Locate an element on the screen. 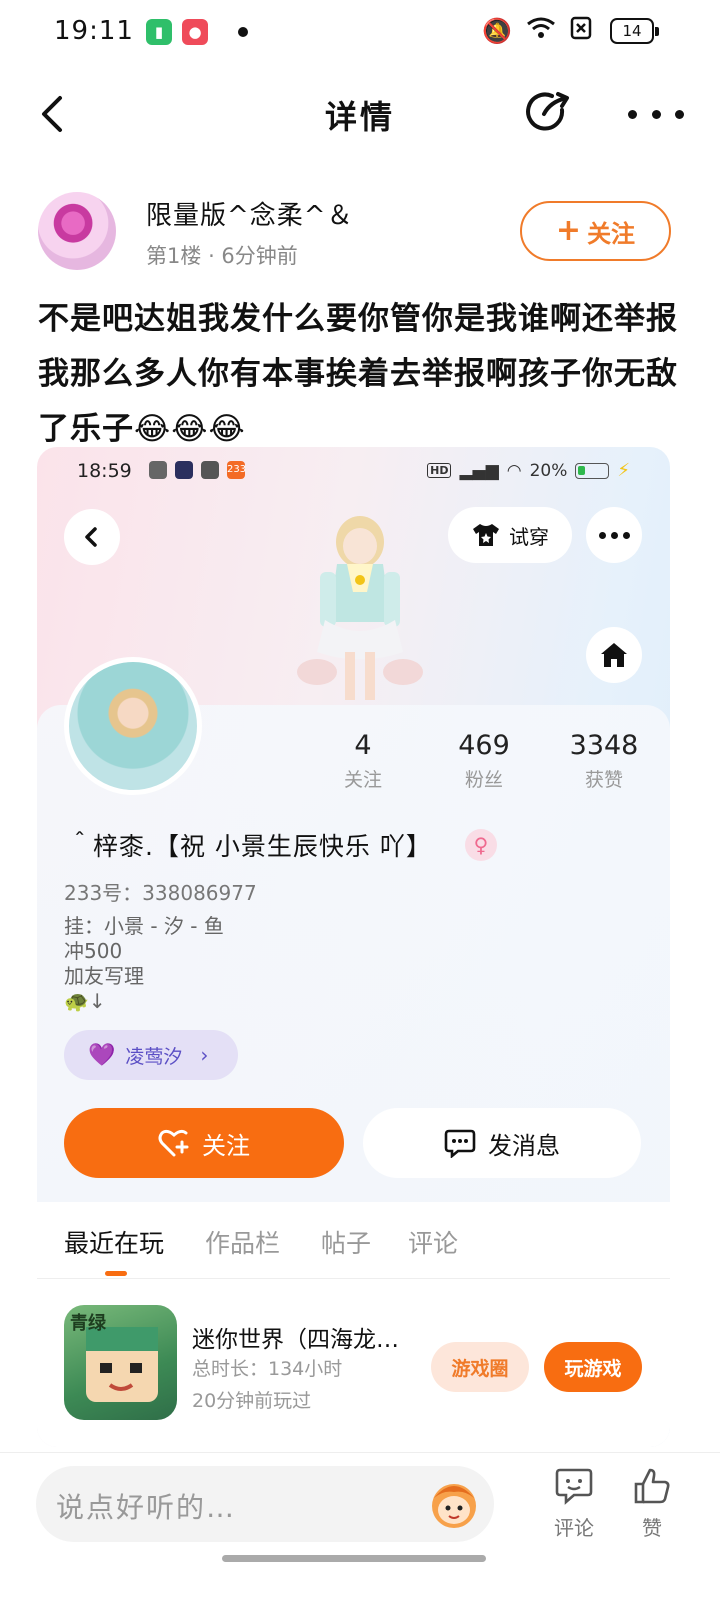 Image resolution: width=720 pixels, height=1600 pixels. comment-icon is located at coordinates (574, 1486).